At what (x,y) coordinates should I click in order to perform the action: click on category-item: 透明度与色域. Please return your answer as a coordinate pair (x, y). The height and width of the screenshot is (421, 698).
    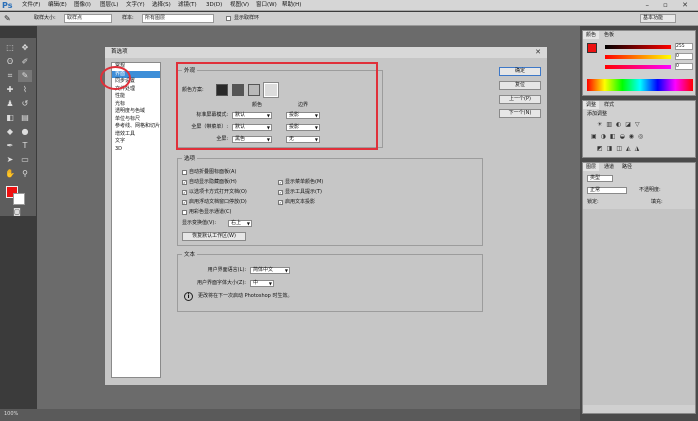
    Looking at the image, I should click on (136, 112).